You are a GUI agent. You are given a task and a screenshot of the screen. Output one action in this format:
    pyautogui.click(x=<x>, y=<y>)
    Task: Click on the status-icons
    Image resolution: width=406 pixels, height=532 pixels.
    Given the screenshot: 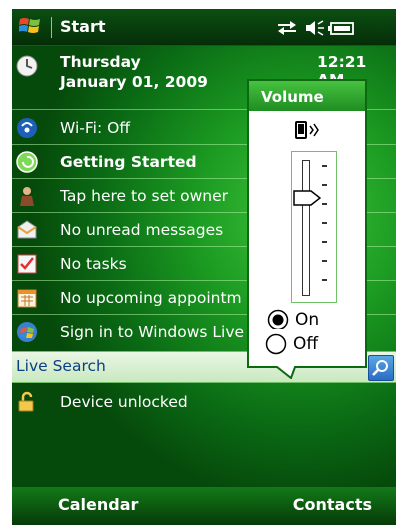 What is the action you would take?
    pyautogui.click(x=316, y=28)
    